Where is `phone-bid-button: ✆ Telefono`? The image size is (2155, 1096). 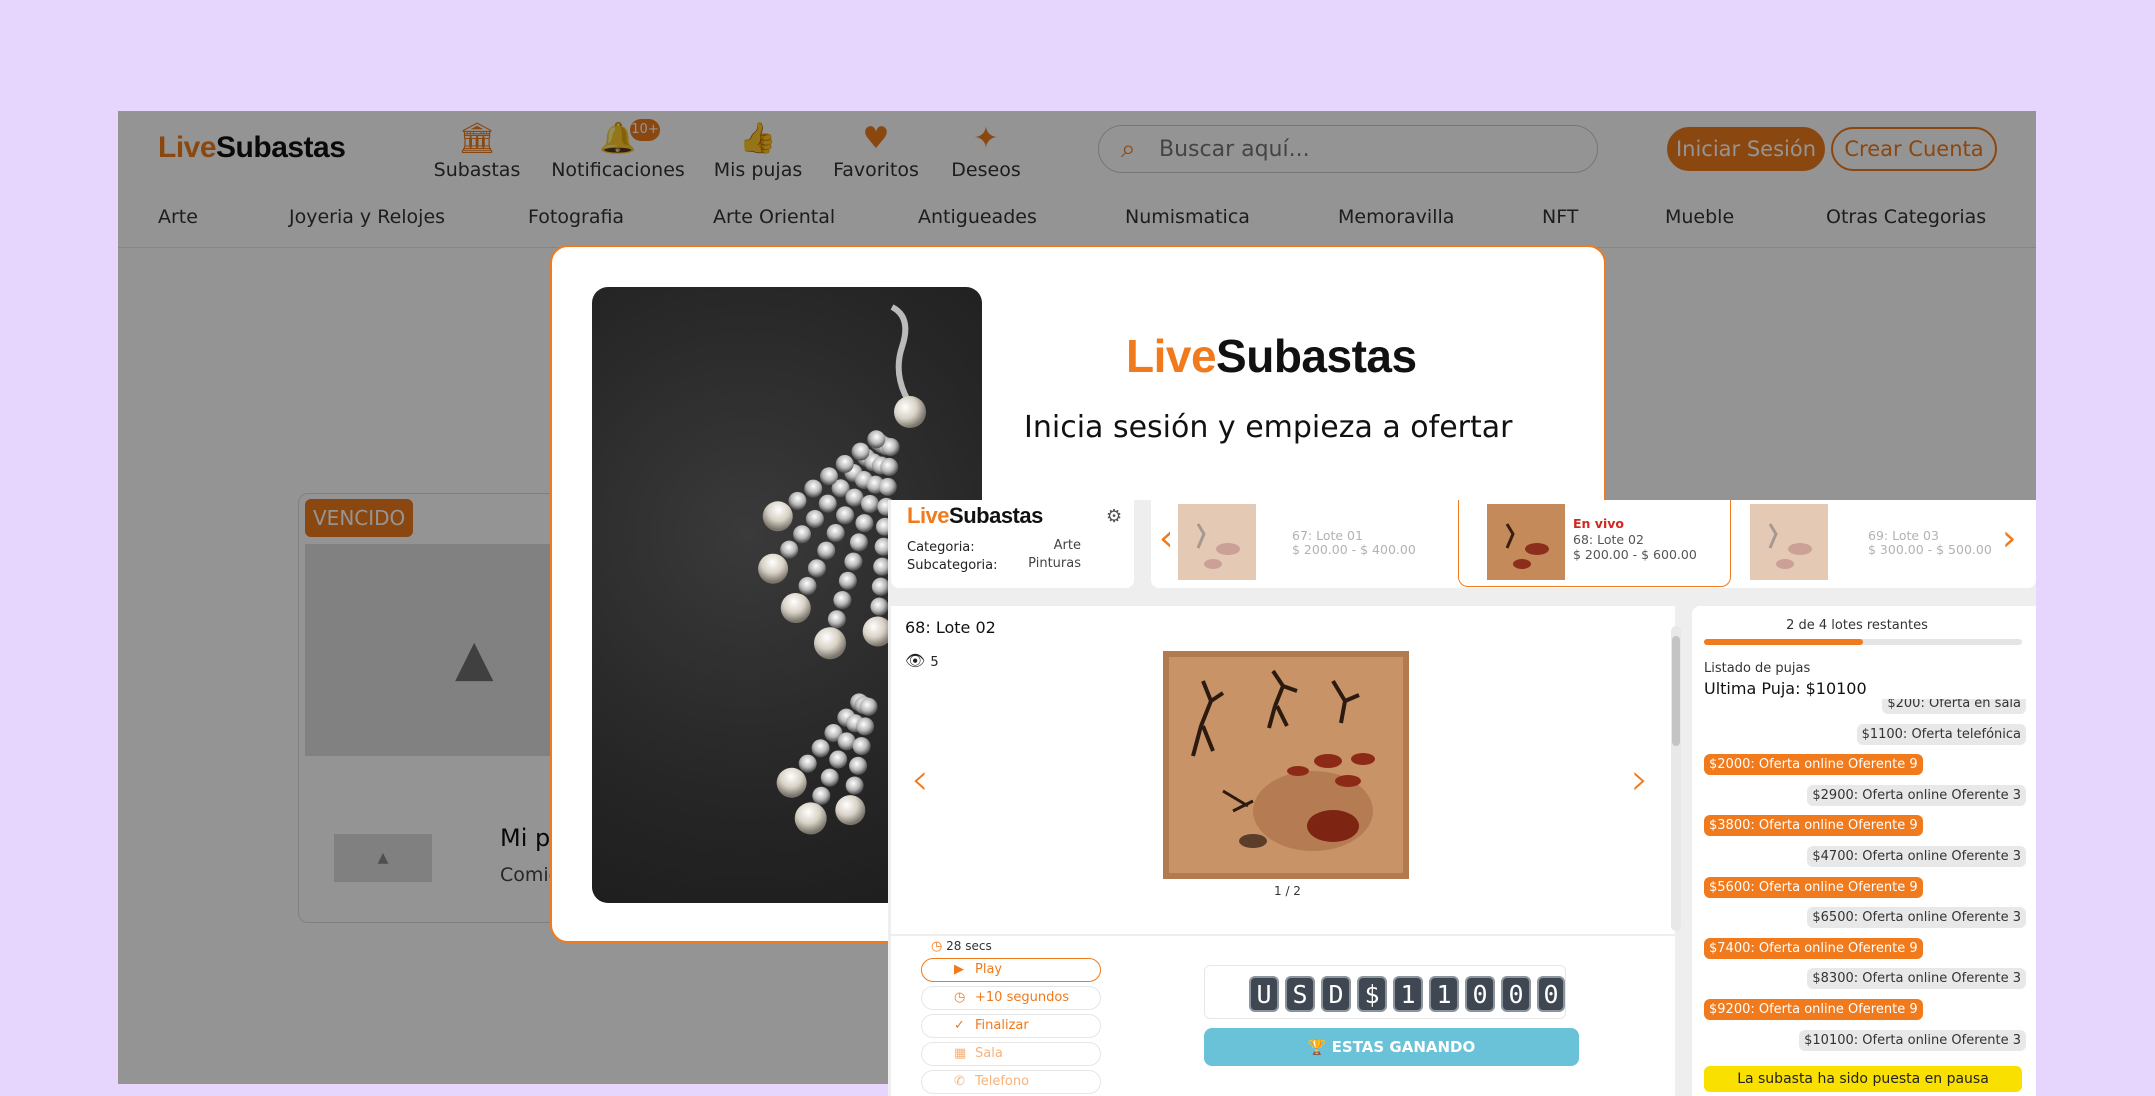 phone-bid-button: ✆ Telefono is located at coordinates (1011, 1082).